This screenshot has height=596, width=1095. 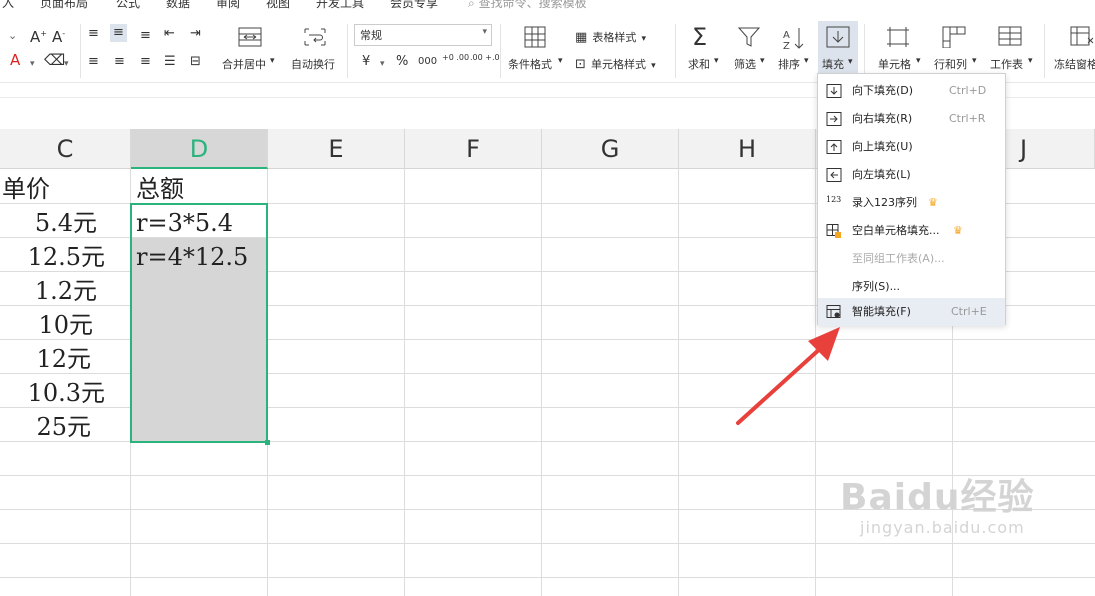 What do you see at coordinates (484, 32) in the screenshot?
I see `chevron-down-icon: ▾` at bounding box center [484, 32].